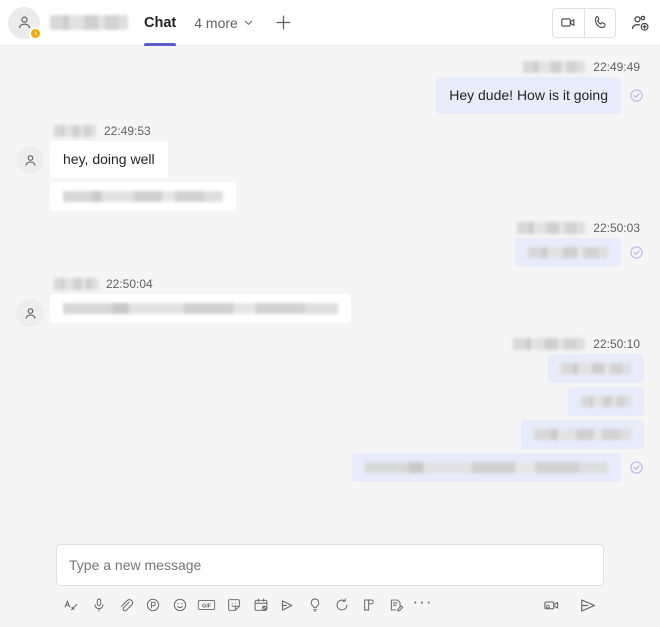  I want to click on audio-call-button, so click(599, 22).